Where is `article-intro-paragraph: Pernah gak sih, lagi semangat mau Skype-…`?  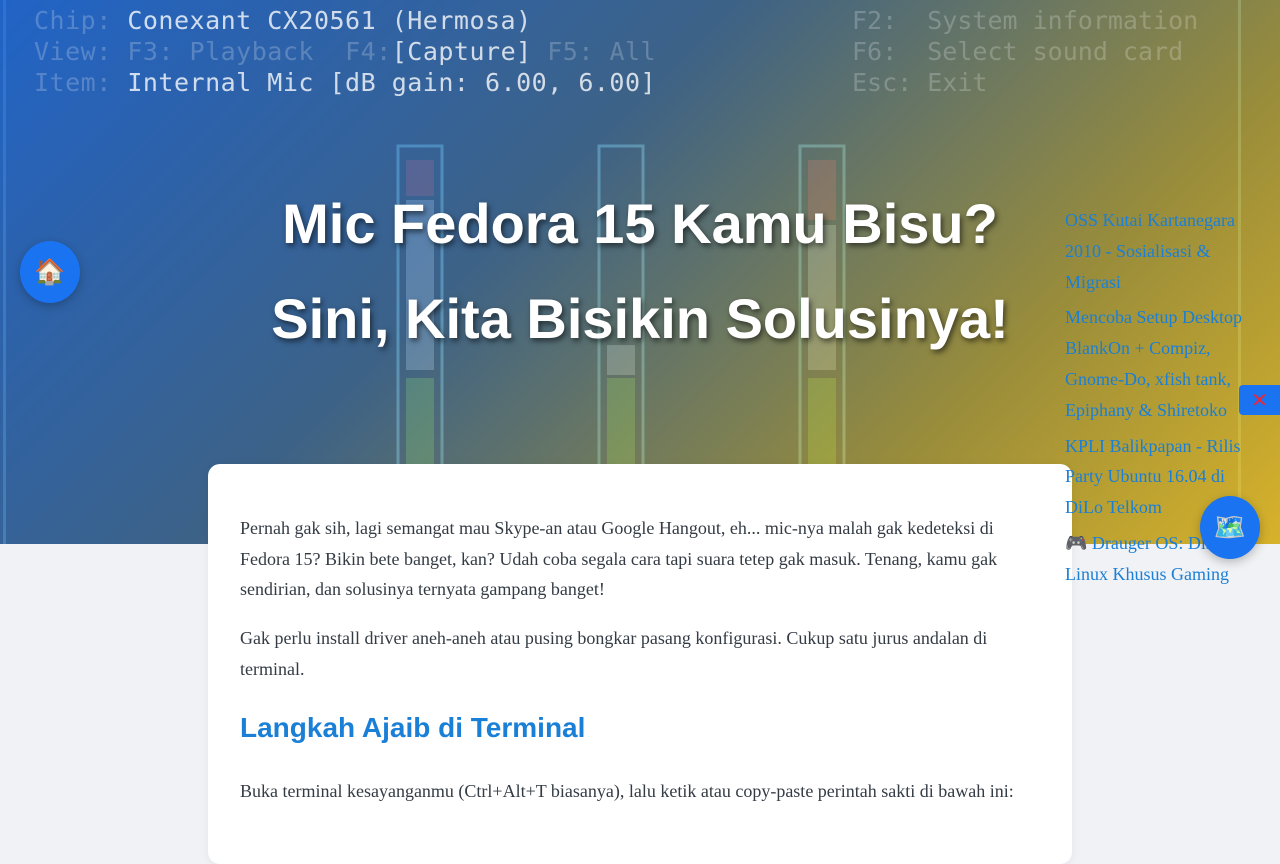 article-intro-paragraph: Pernah gak sih, lagi semangat mau Skype-… is located at coordinates (619, 558).